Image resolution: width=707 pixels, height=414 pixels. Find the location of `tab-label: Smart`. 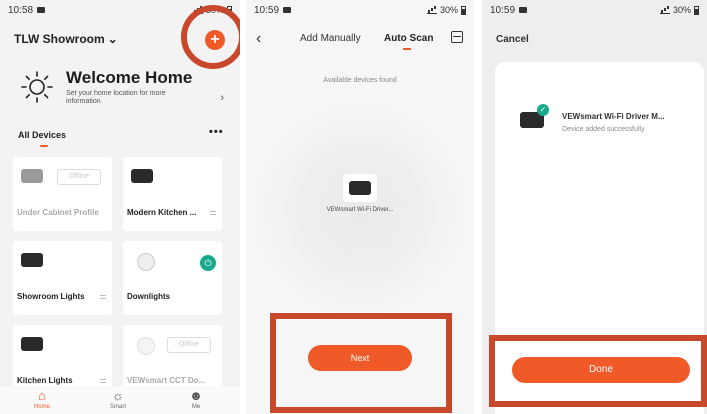

tab-label: Smart is located at coordinates (117, 407).